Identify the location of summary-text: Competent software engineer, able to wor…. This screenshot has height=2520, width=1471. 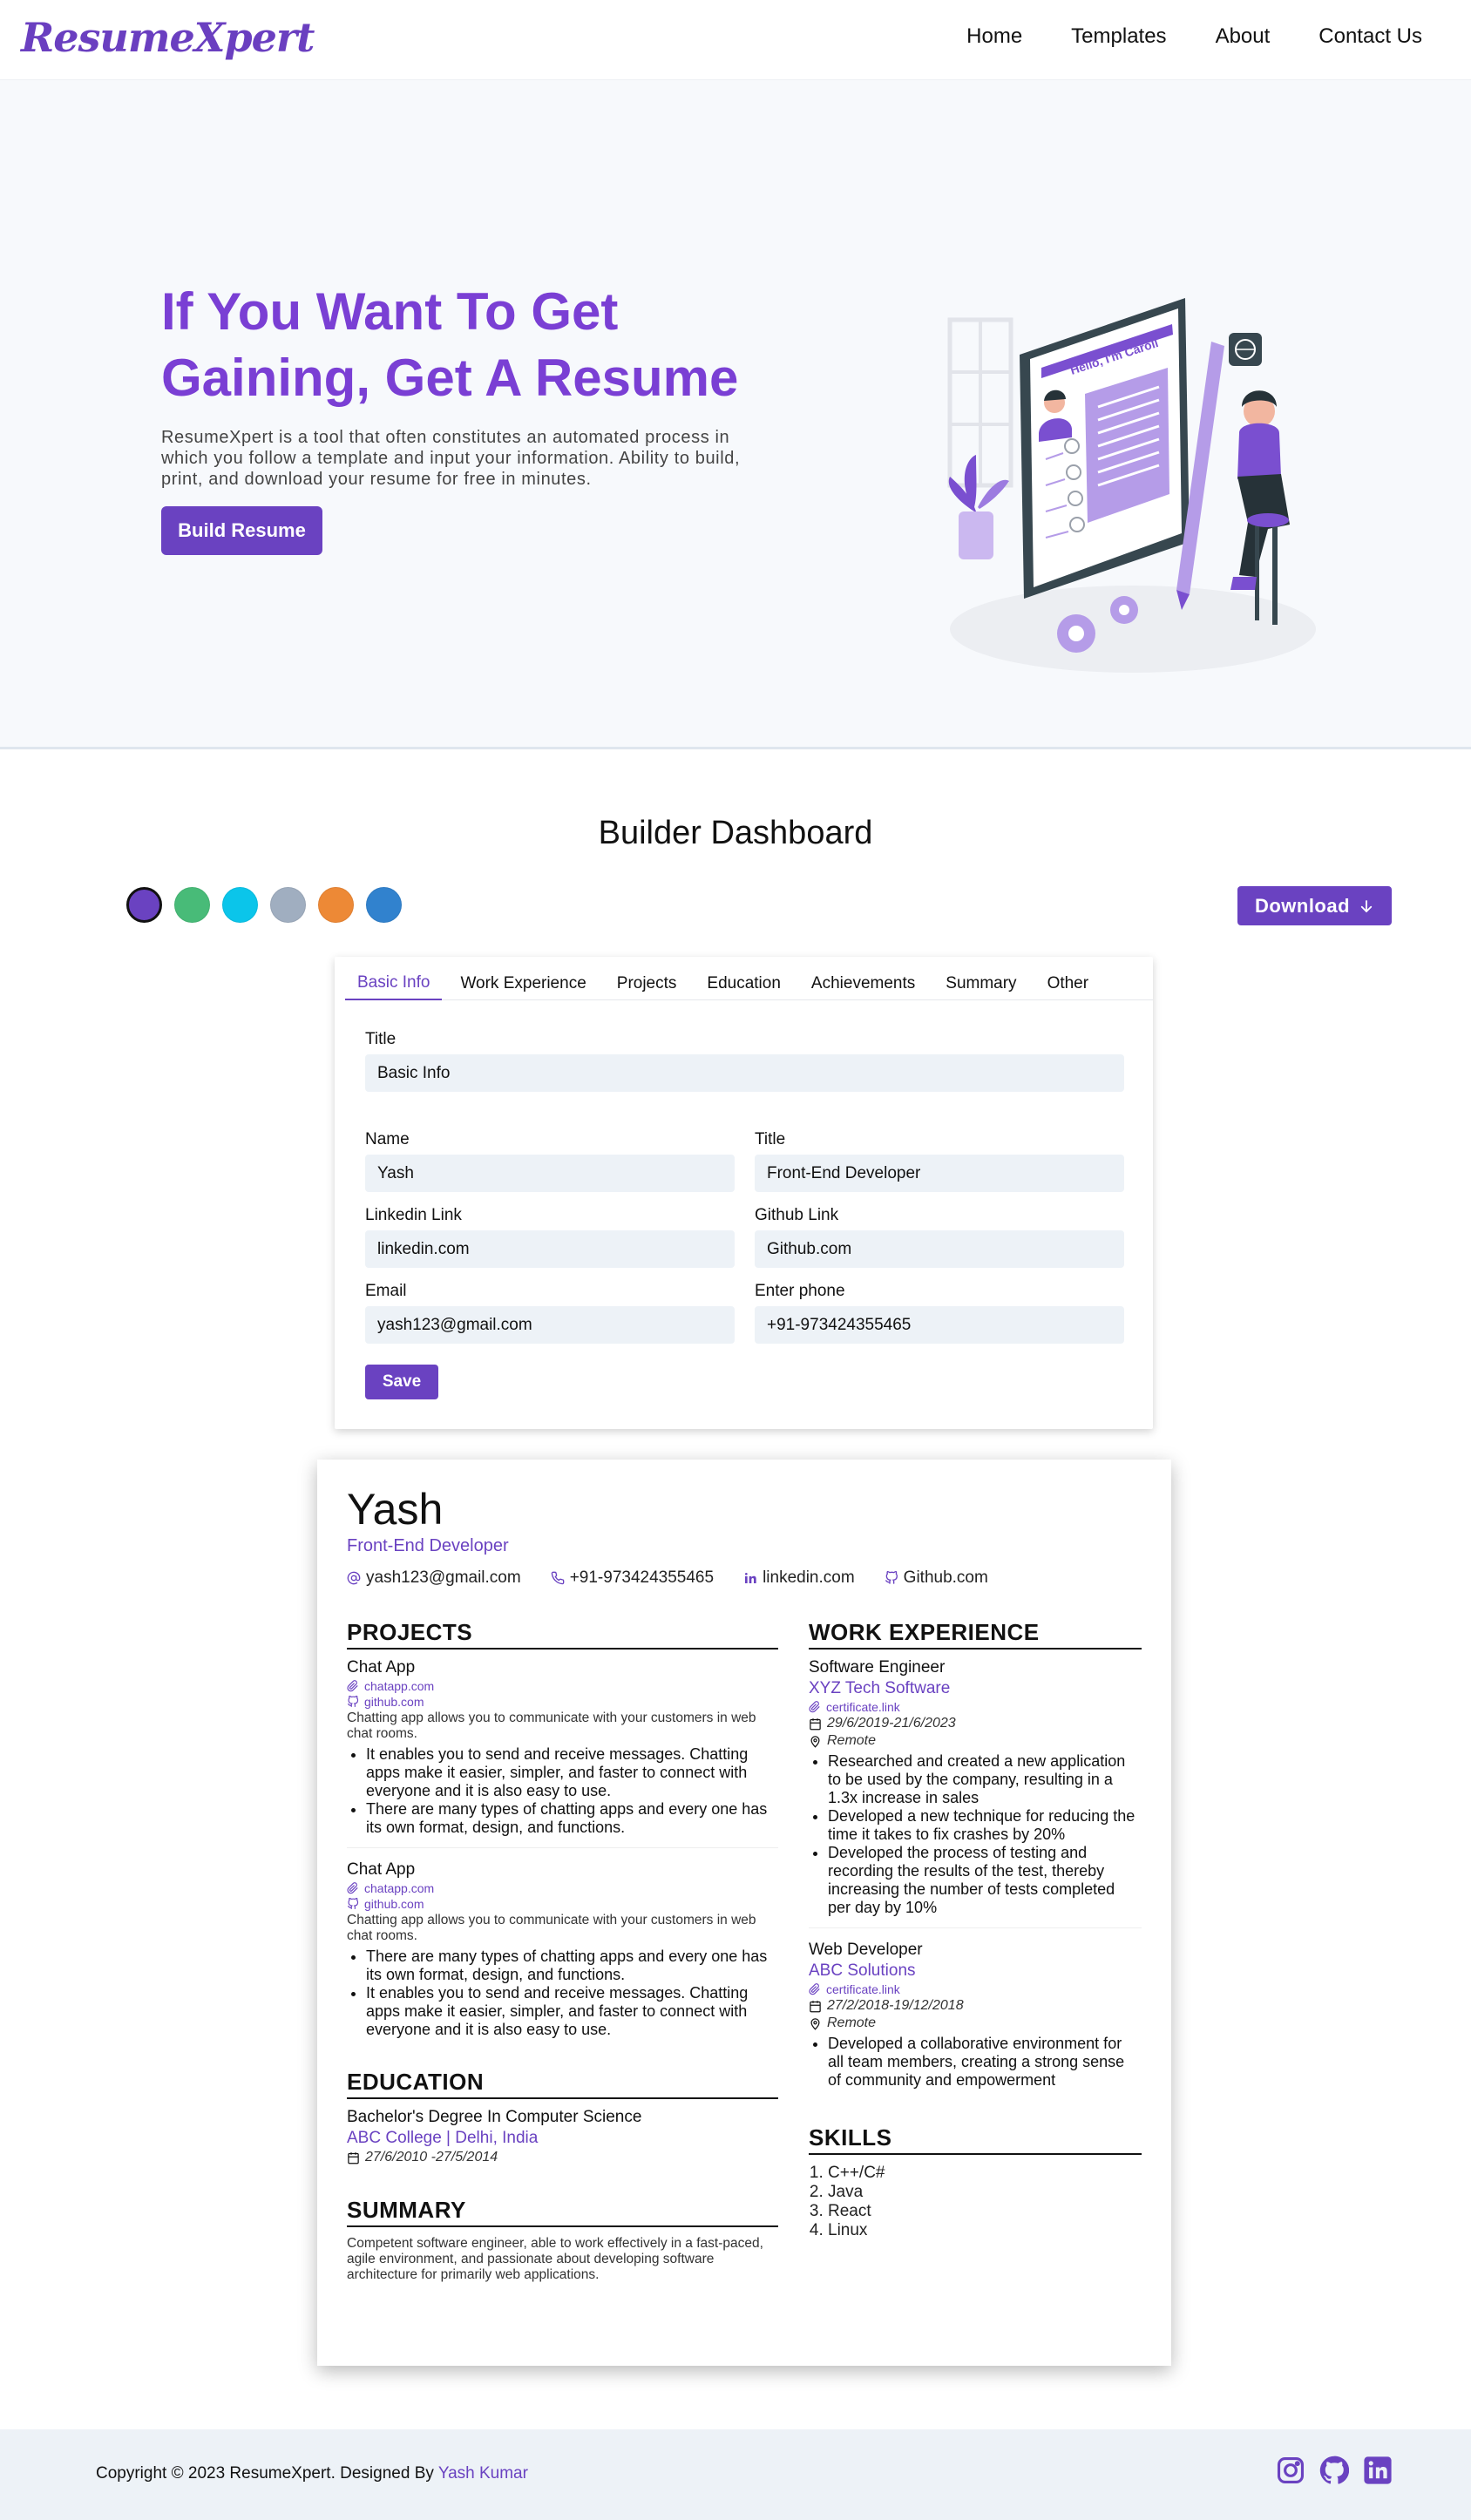
(555, 2259).